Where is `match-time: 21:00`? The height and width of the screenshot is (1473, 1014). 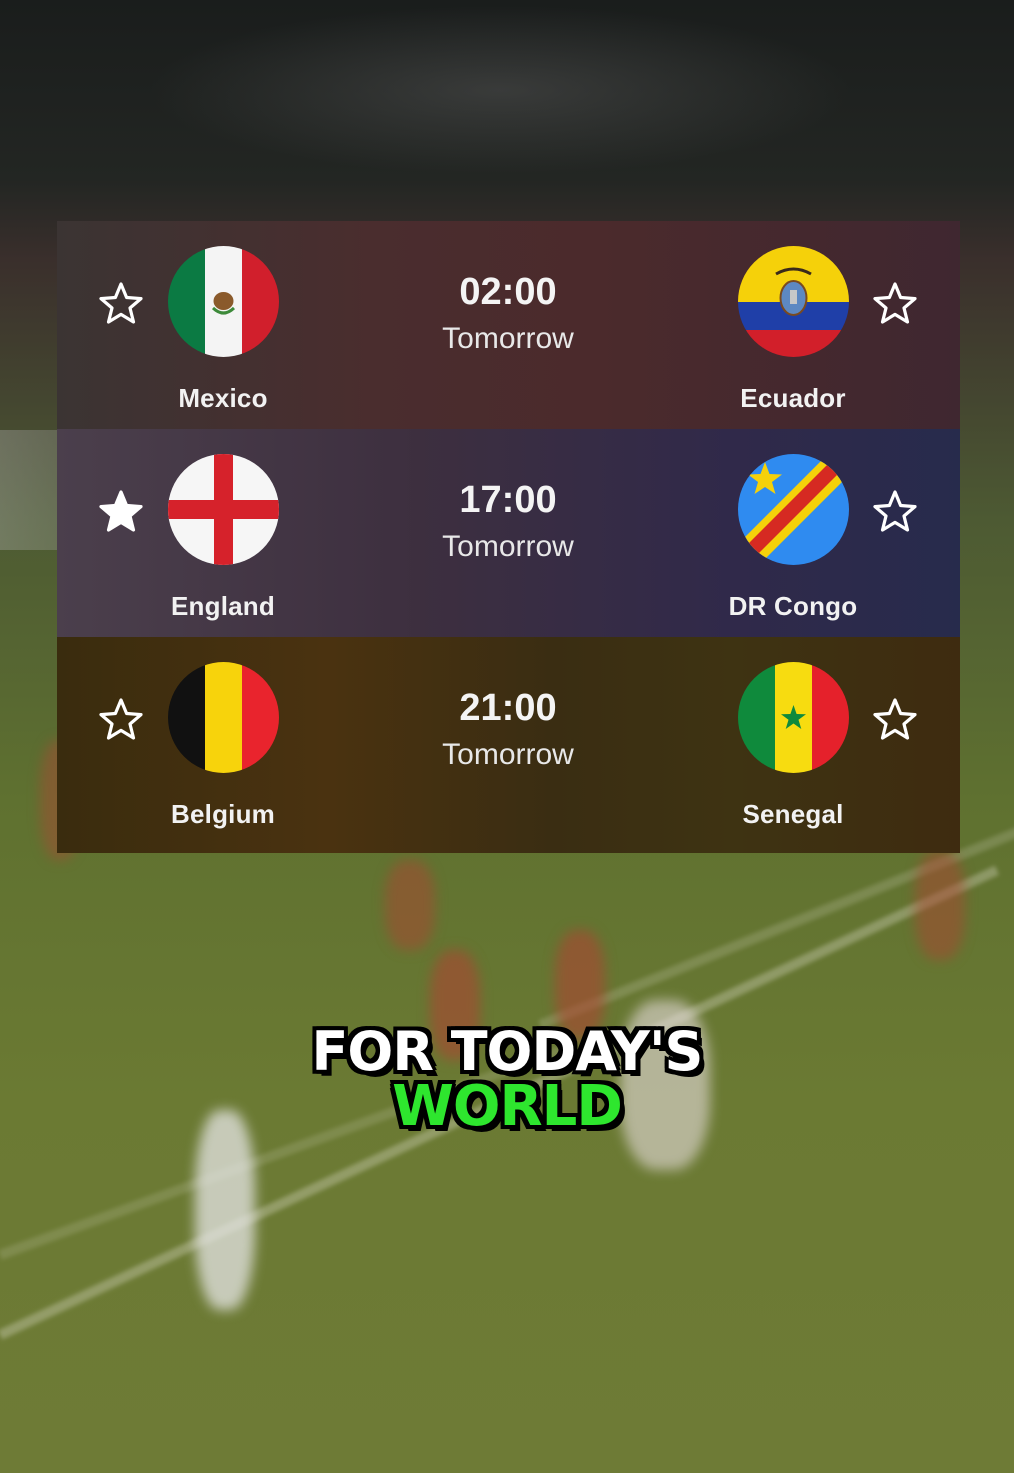
match-time: 21:00 is located at coordinates (508, 708).